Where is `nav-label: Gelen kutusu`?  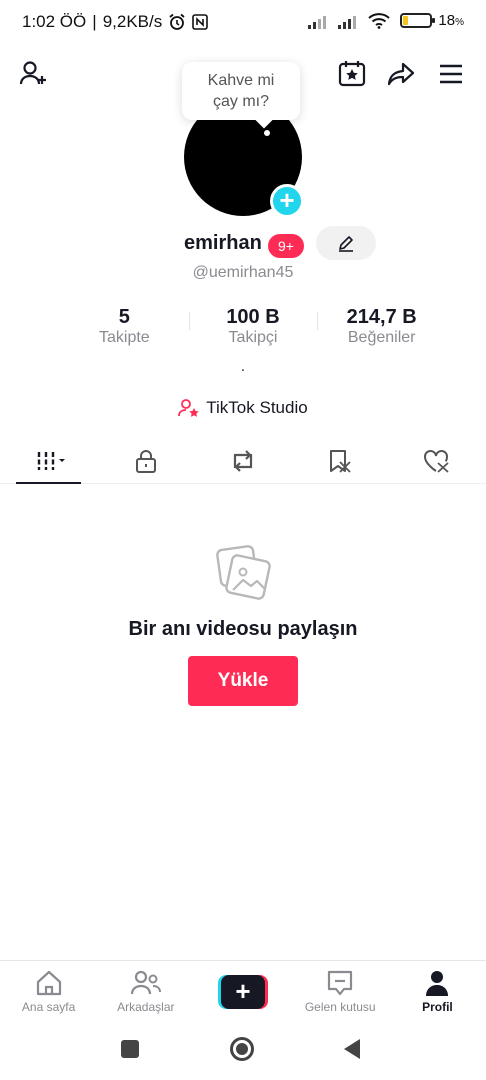 nav-label: Gelen kutusu is located at coordinates (340, 1007).